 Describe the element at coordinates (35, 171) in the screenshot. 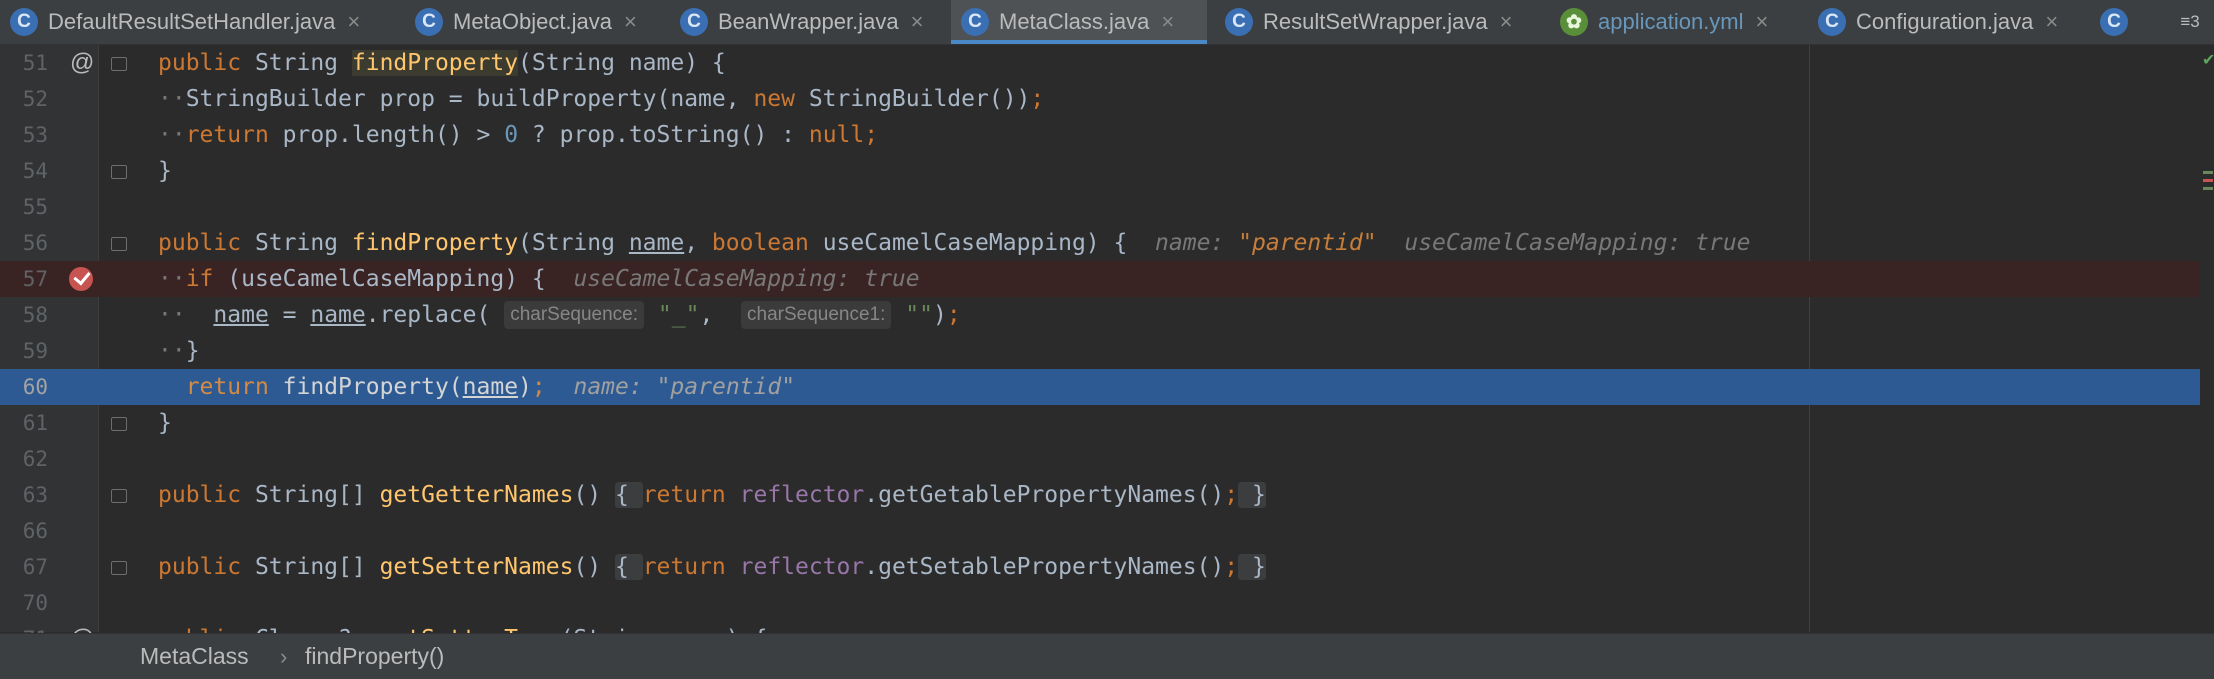

I see `line-number: 54` at that location.